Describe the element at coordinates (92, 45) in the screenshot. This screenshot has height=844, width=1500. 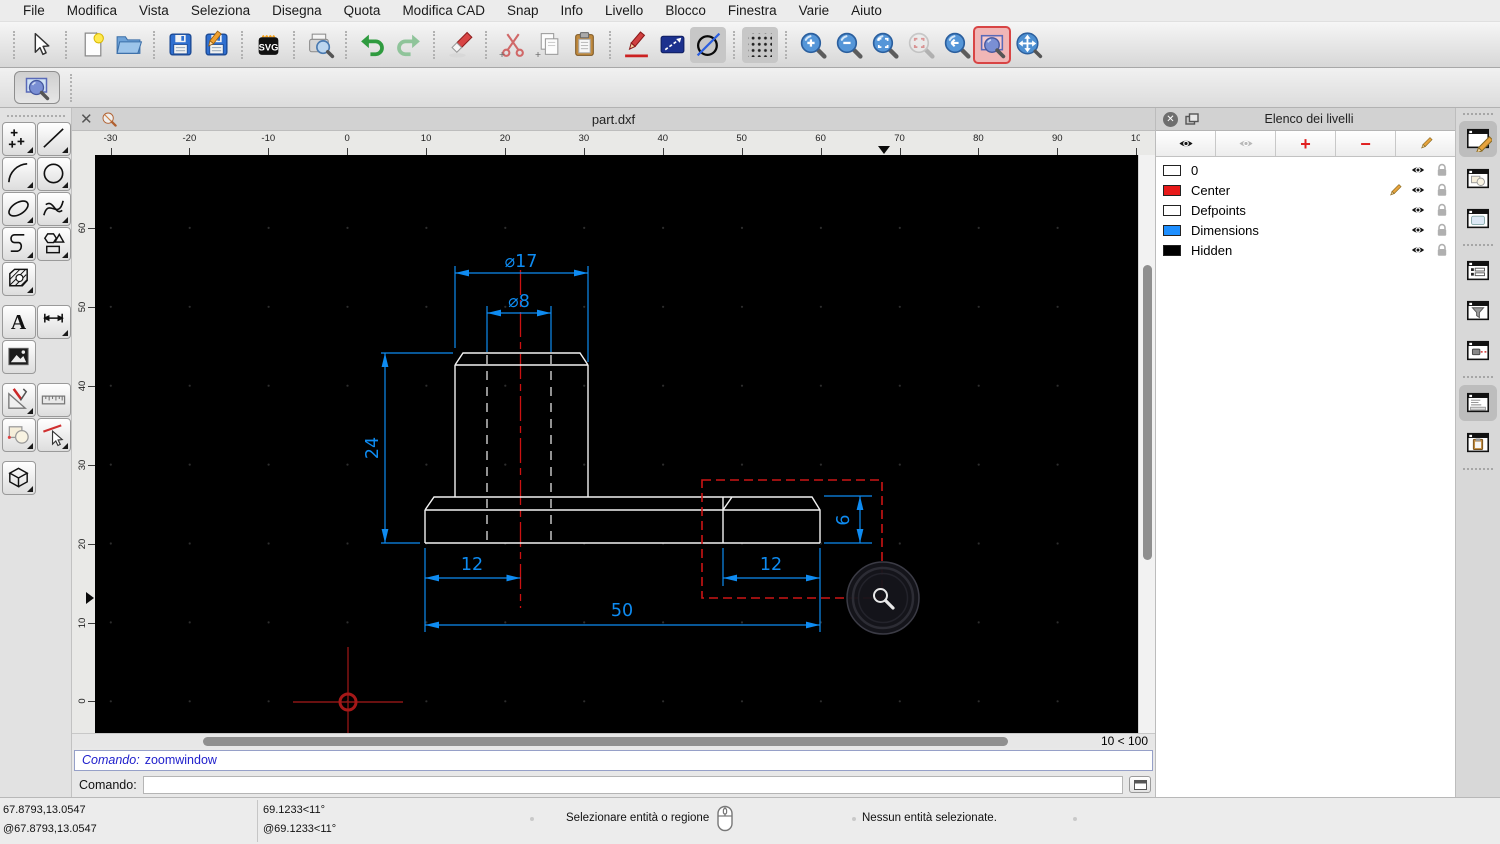
I see `new-document-button` at that location.